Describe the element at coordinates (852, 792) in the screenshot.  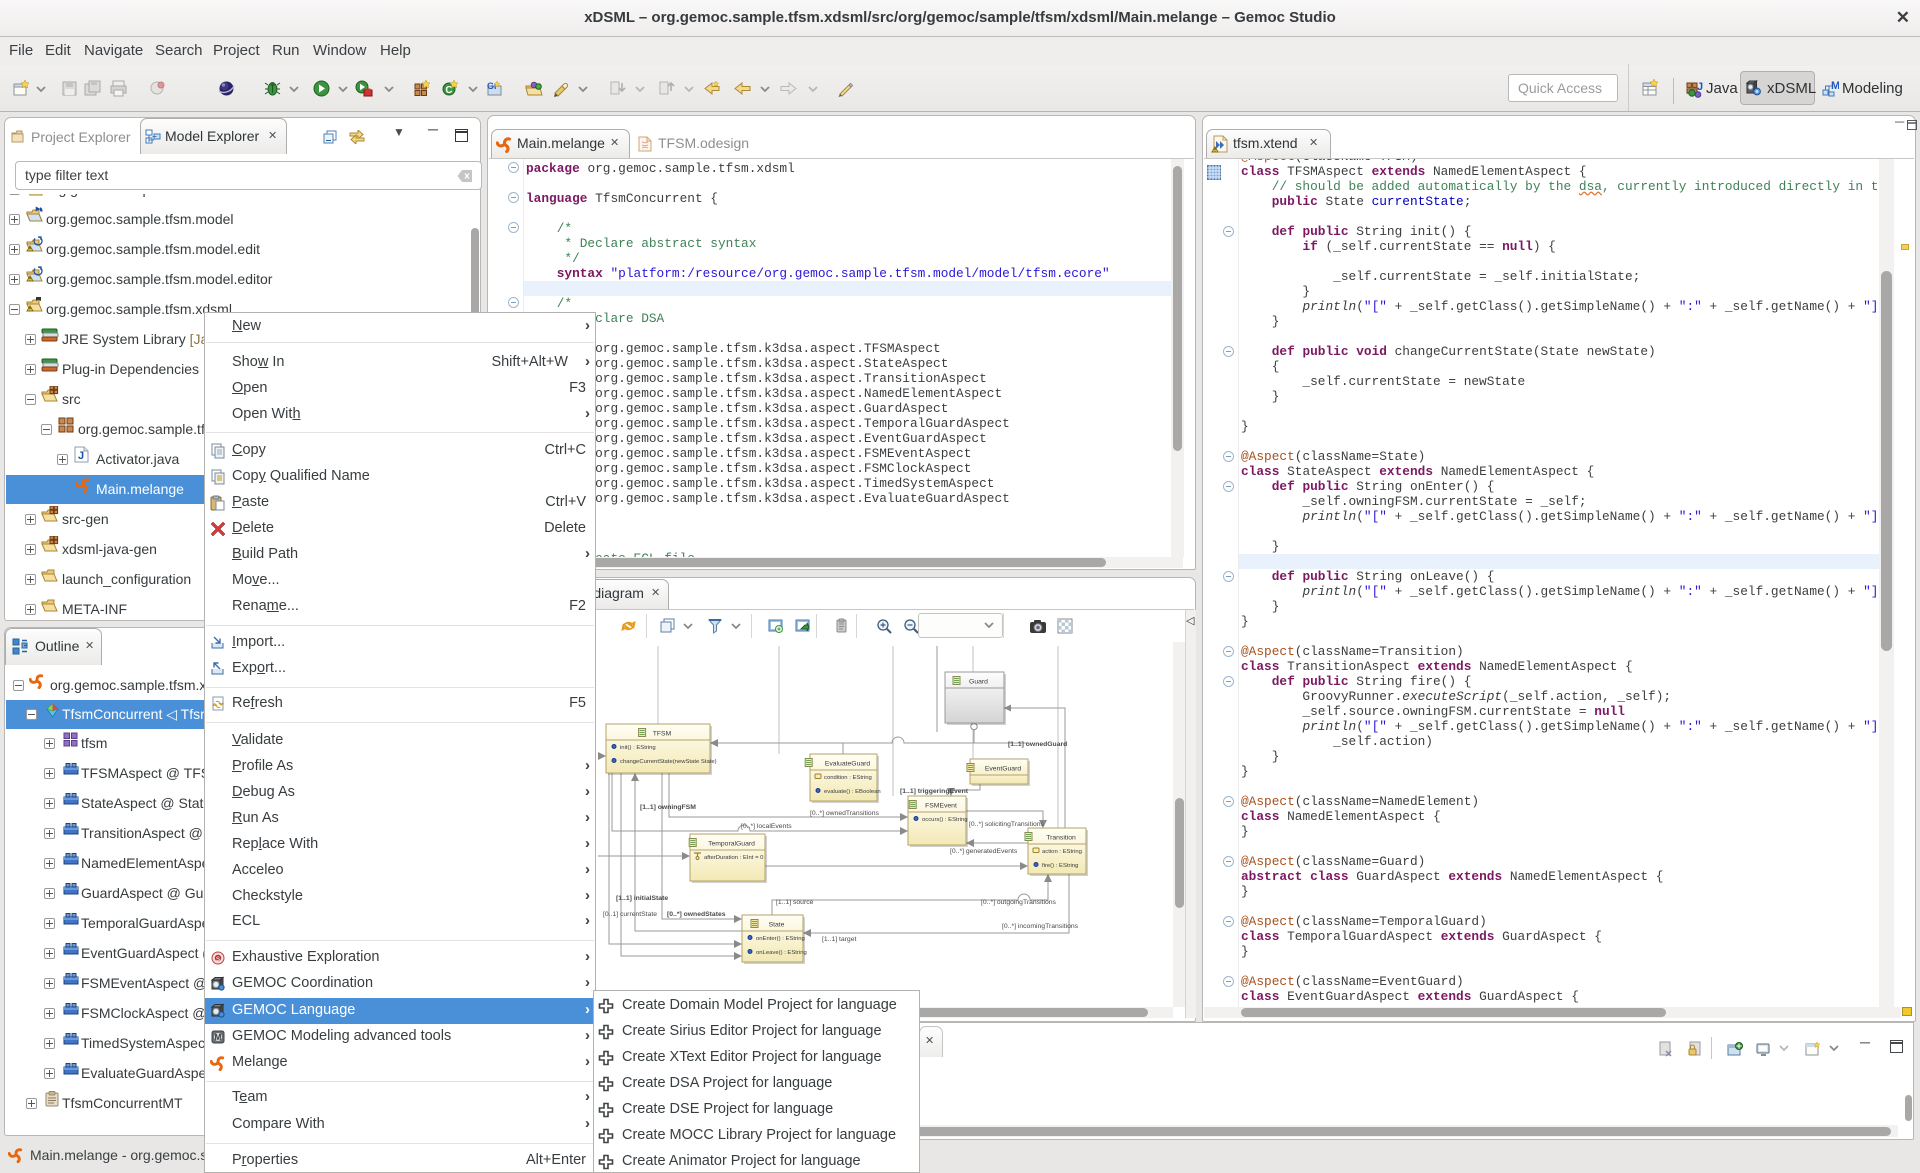
I see `svg-text: evaluate() : EBoolean` at that location.